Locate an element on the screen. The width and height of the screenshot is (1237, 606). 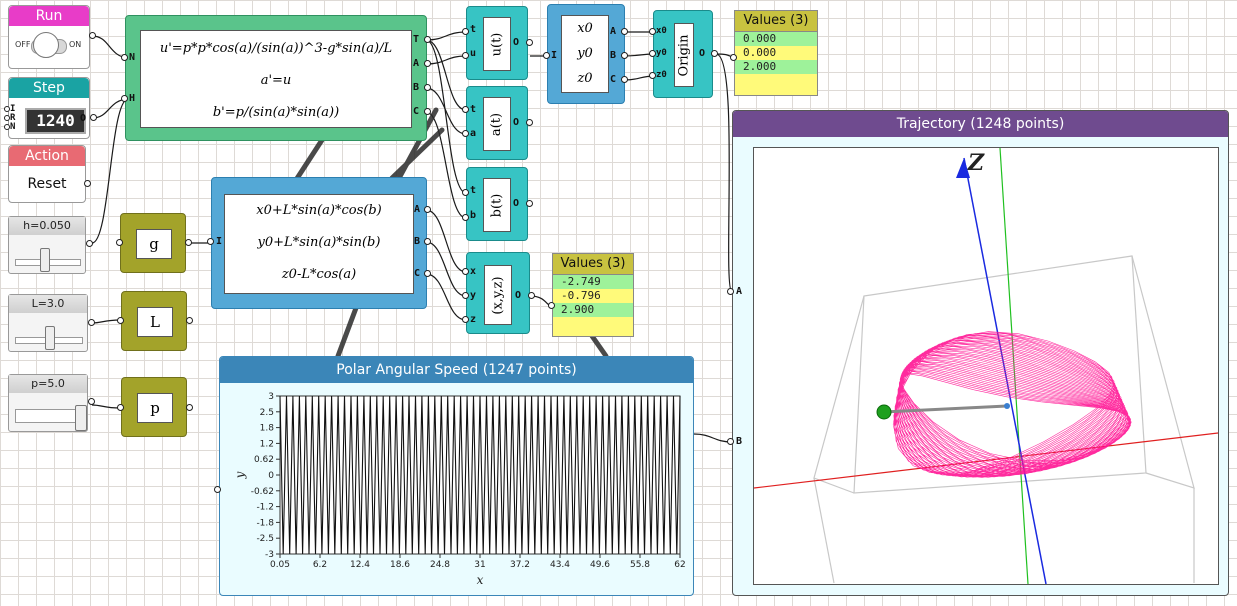
slider-L-output-port is located at coordinates (91, 322).